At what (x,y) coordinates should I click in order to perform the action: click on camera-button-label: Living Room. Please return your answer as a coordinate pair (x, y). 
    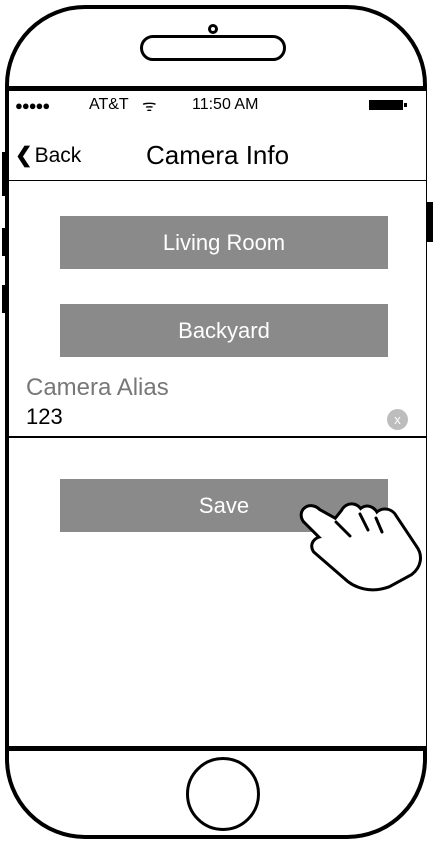
    Looking at the image, I should click on (224, 242).